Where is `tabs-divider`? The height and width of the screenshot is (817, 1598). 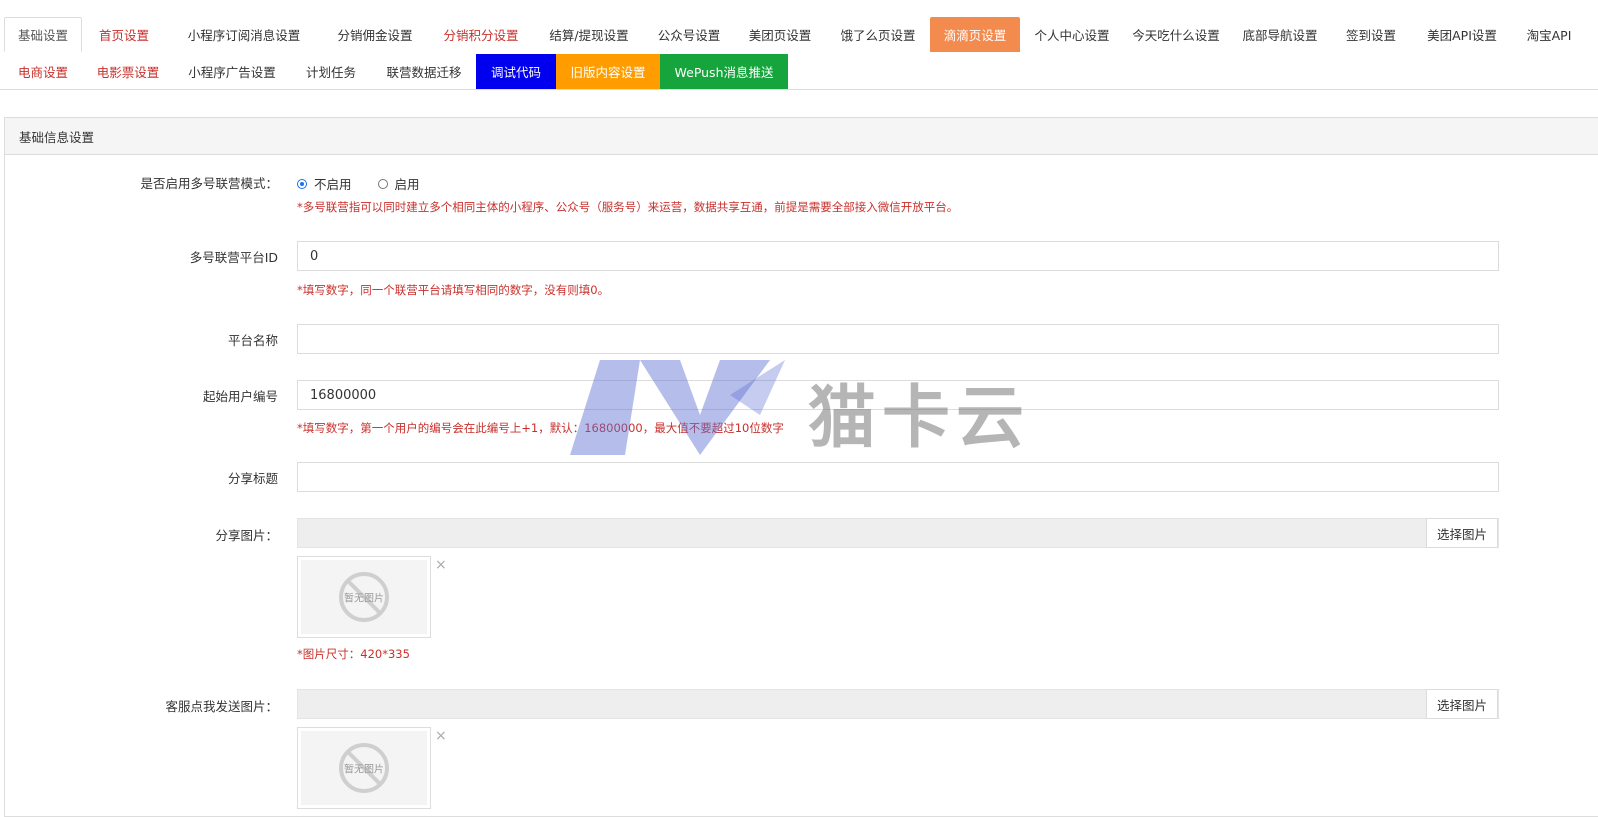
tabs-divider is located at coordinates (799, 89).